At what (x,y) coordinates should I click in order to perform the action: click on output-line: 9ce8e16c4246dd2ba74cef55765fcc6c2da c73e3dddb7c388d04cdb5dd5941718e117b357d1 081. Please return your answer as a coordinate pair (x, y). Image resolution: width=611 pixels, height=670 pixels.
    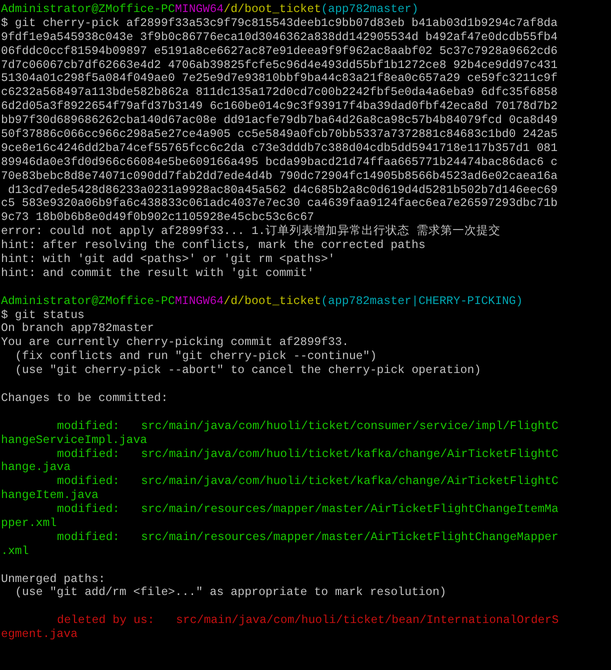
    Looking at the image, I should click on (279, 148).